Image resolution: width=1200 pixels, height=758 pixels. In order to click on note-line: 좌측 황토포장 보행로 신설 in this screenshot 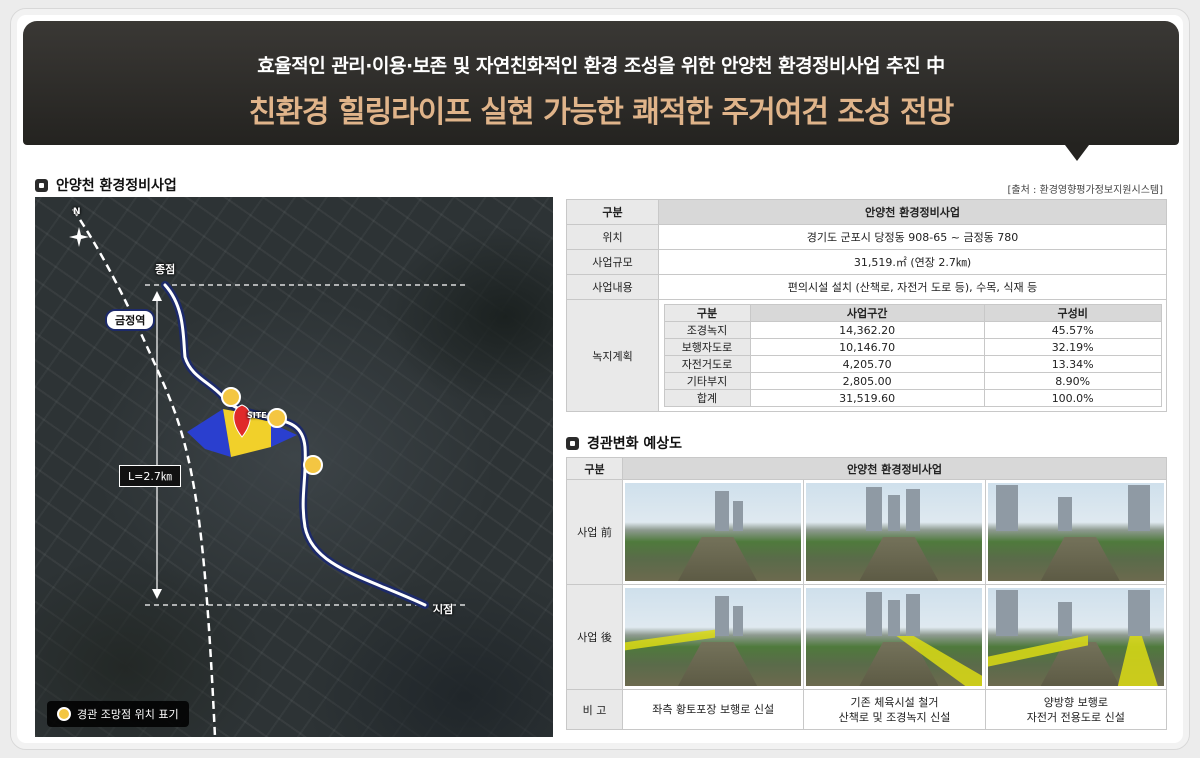, I will do `click(713, 709)`.